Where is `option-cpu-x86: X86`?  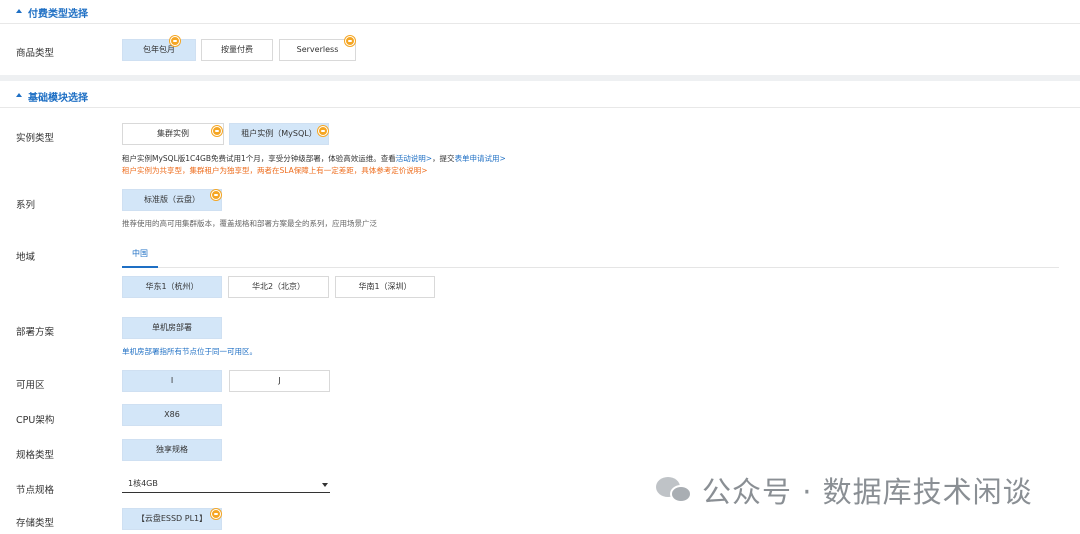 option-cpu-x86: X86 is located at coordinates (172, 415).